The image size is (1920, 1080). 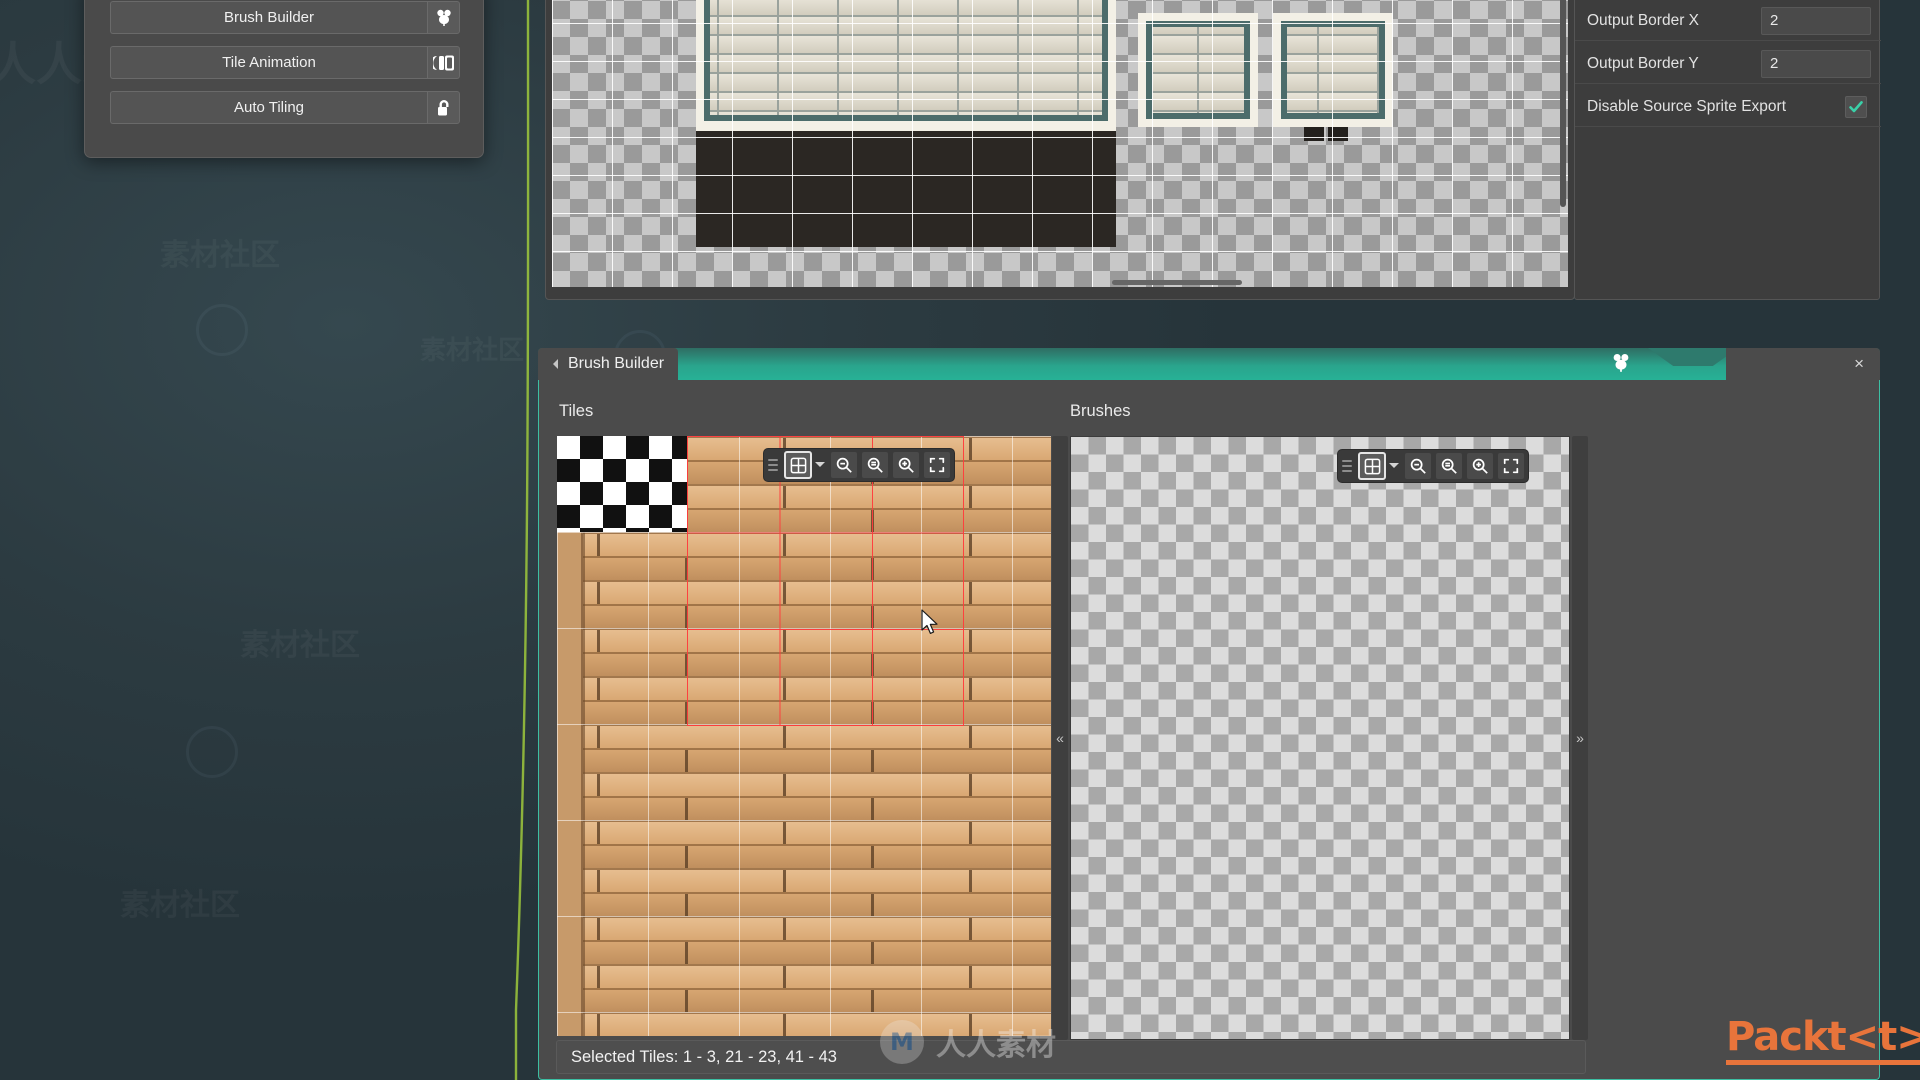 I want to click on output-border-x-input: 2, so click(x=1816, y=20).